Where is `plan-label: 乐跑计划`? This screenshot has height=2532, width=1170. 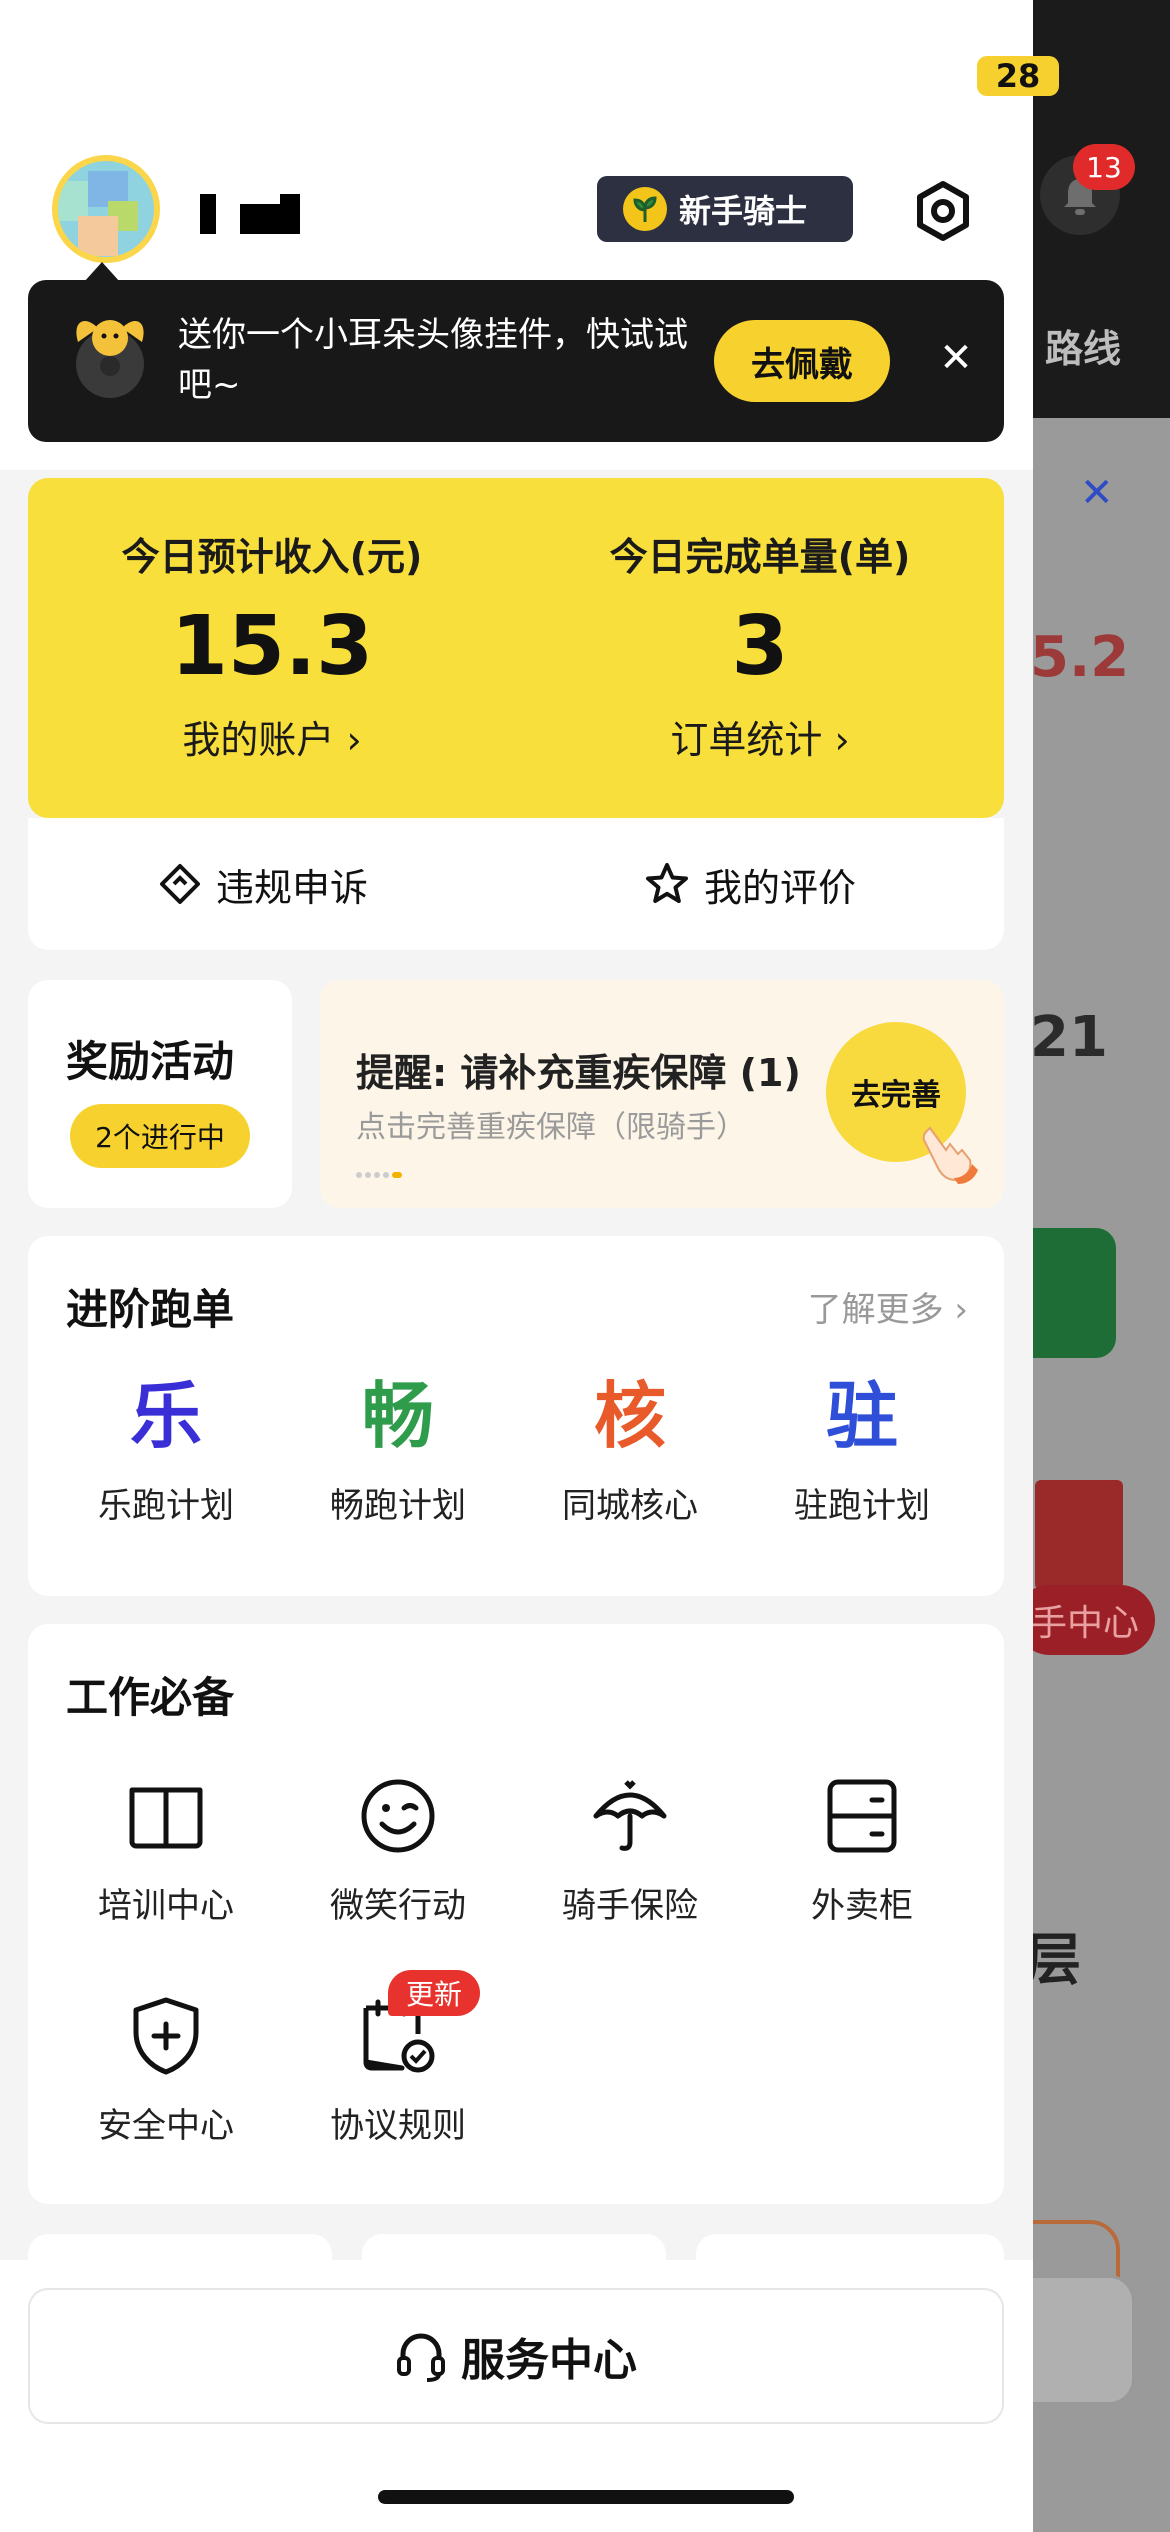
plan-label: 乐跑计划 is located at coordinates (166, 1506).